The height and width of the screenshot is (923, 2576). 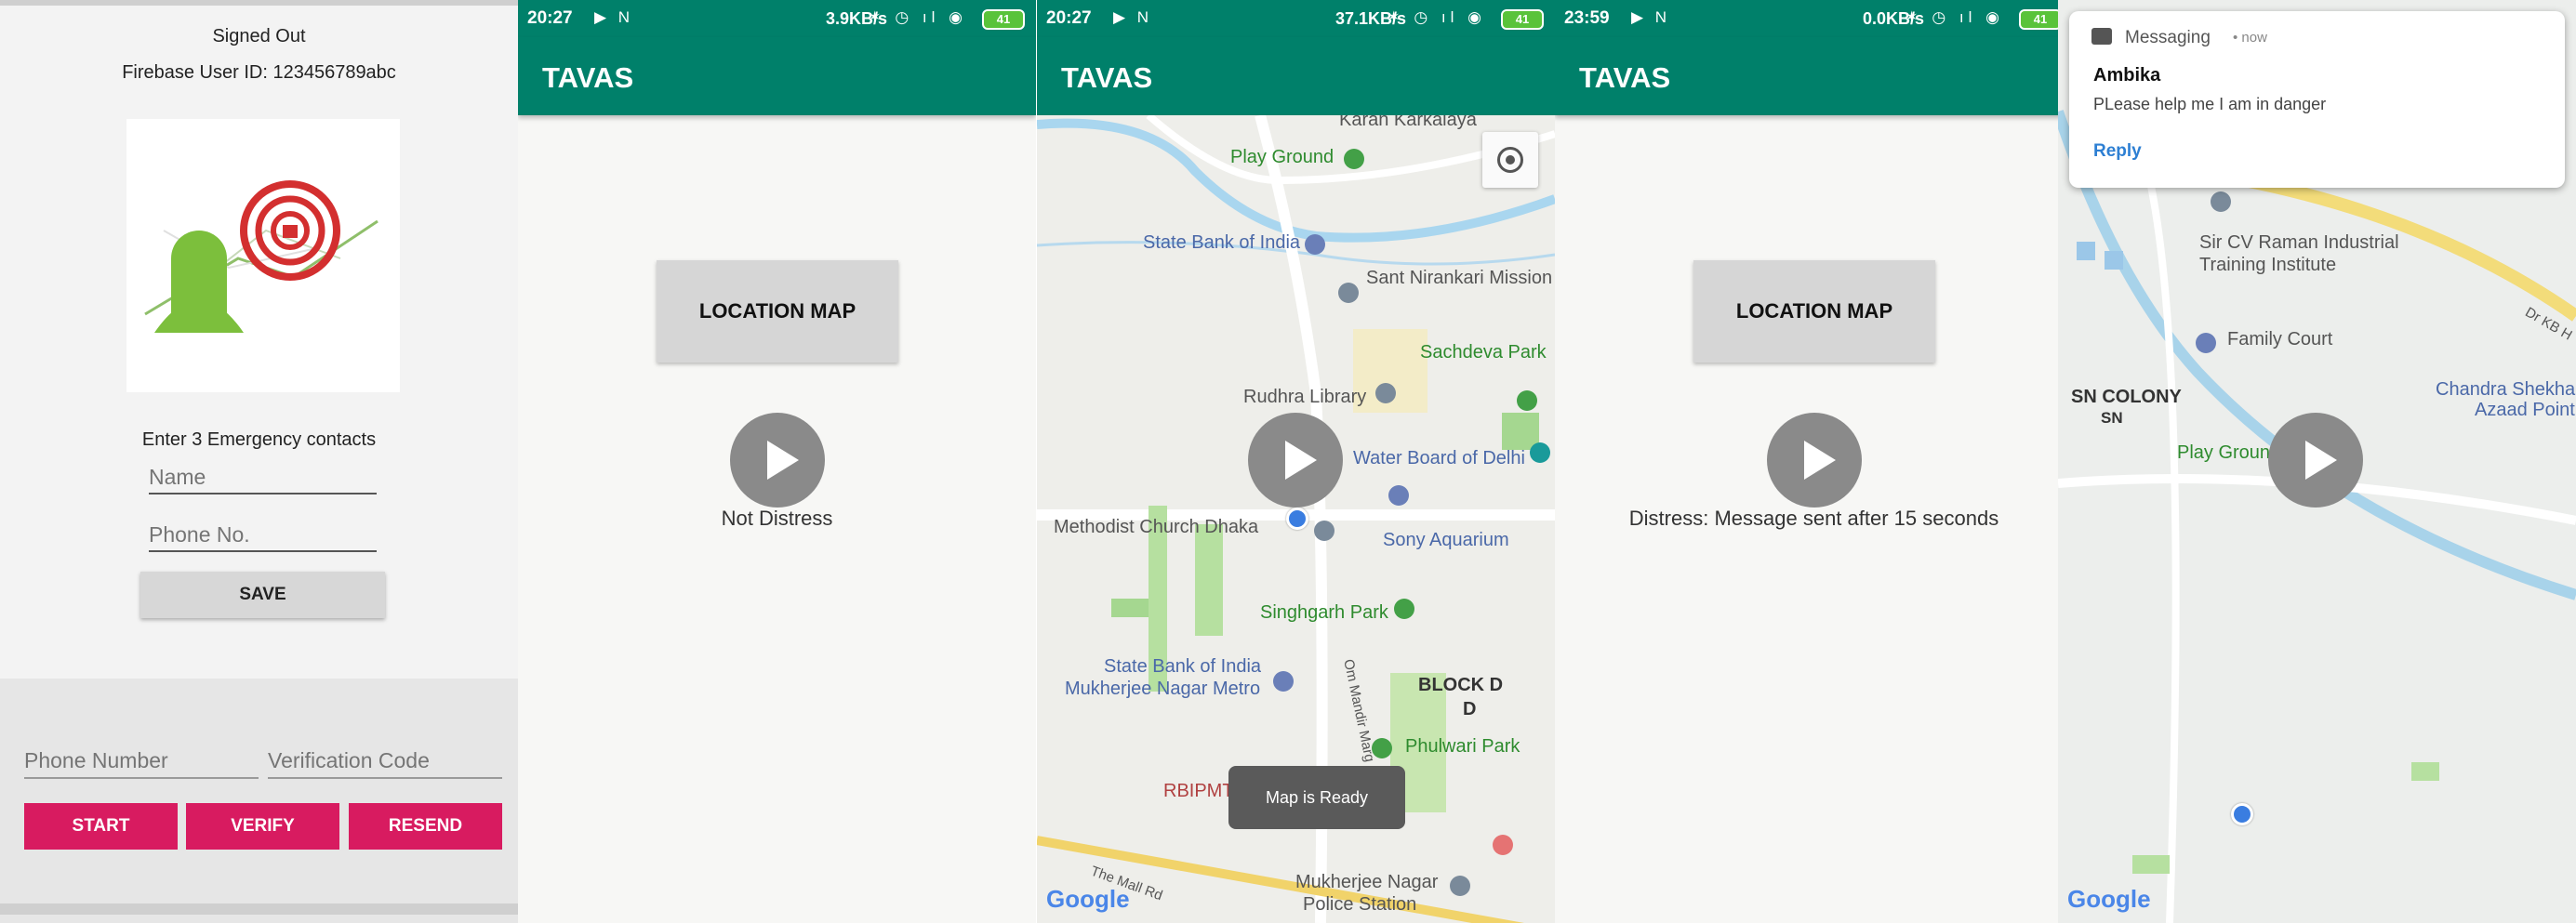 I want to click on emergency-contacts-label: Enter 3 Emergency contacts, so click(x=259, y=439).